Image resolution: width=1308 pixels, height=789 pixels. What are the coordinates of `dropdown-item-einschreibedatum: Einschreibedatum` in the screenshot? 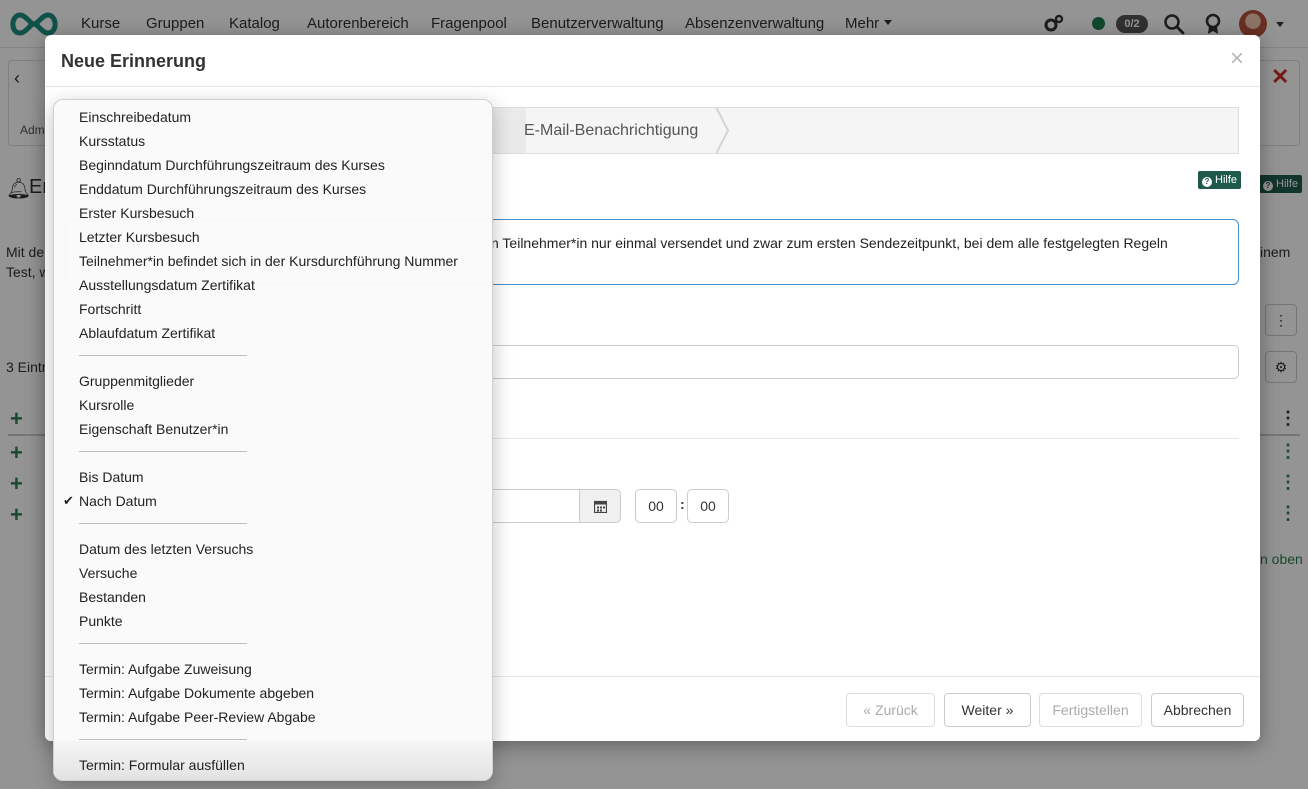 It's located at (135, 117).